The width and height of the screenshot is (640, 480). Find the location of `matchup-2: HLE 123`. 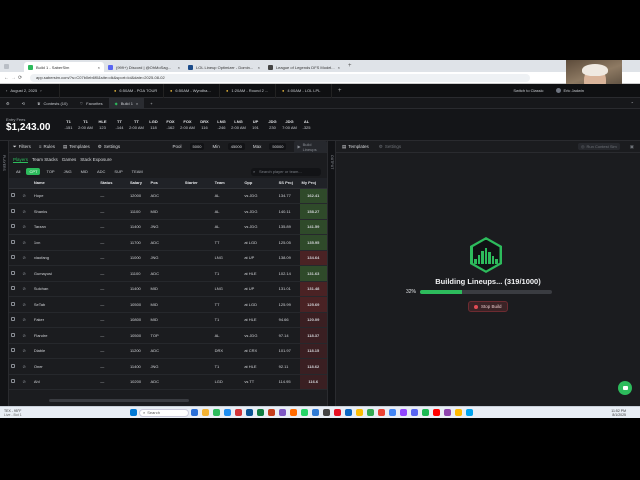

matchup-2: HLE 123 is located at coordinates (102, 125).